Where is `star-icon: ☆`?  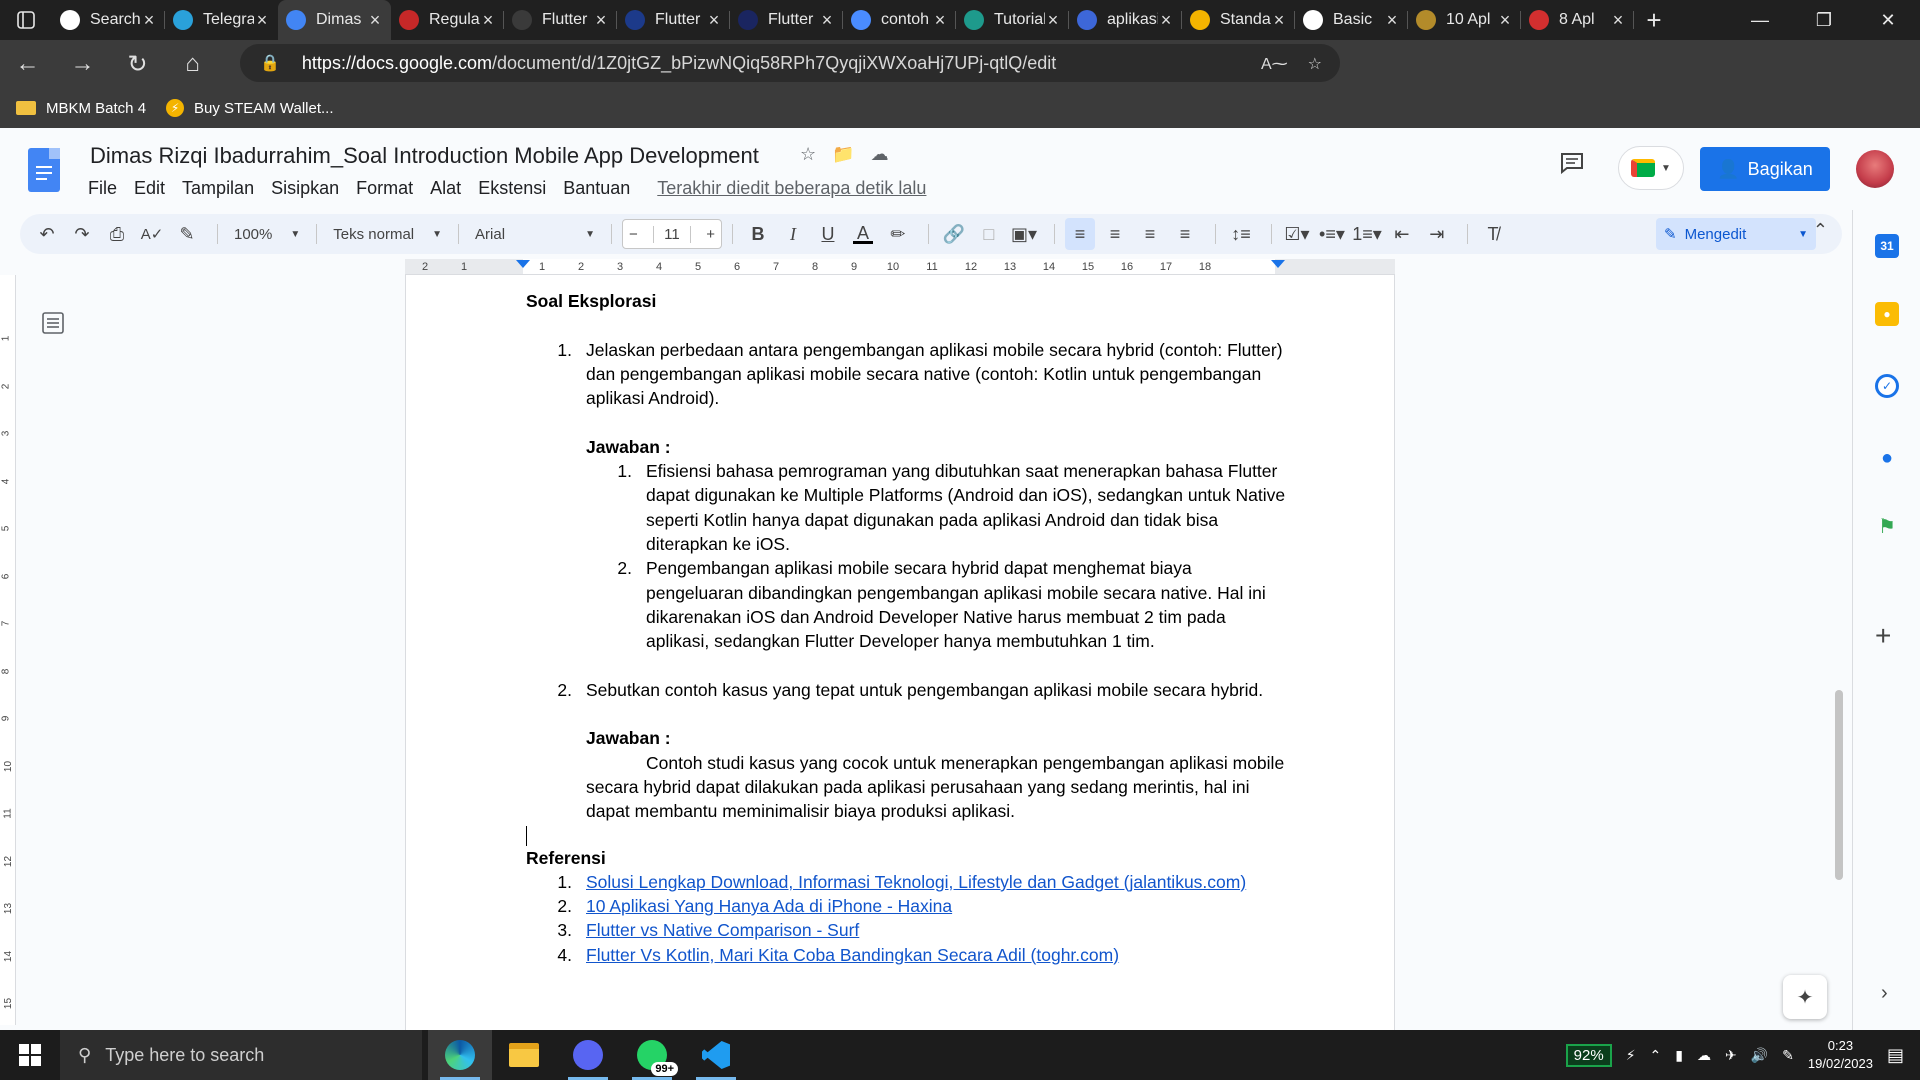
star-icon: ☆ is located at coordinates (808, 154).